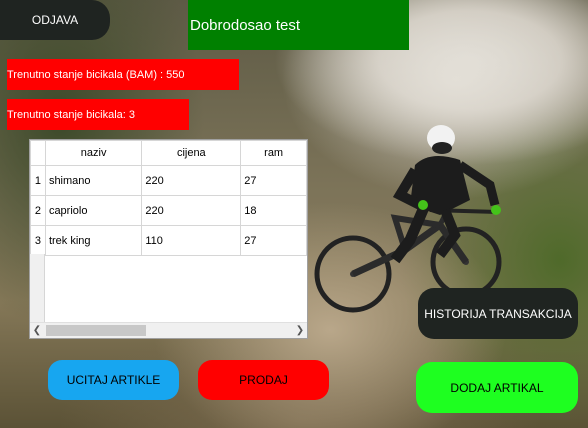 The image size is (588, 428). What do you see at coordinates (498, 313) in the screenshot?
I see `transaction-history-button: HISTORIJA TRANSAKCIJA` at bounding box center [498, 313].